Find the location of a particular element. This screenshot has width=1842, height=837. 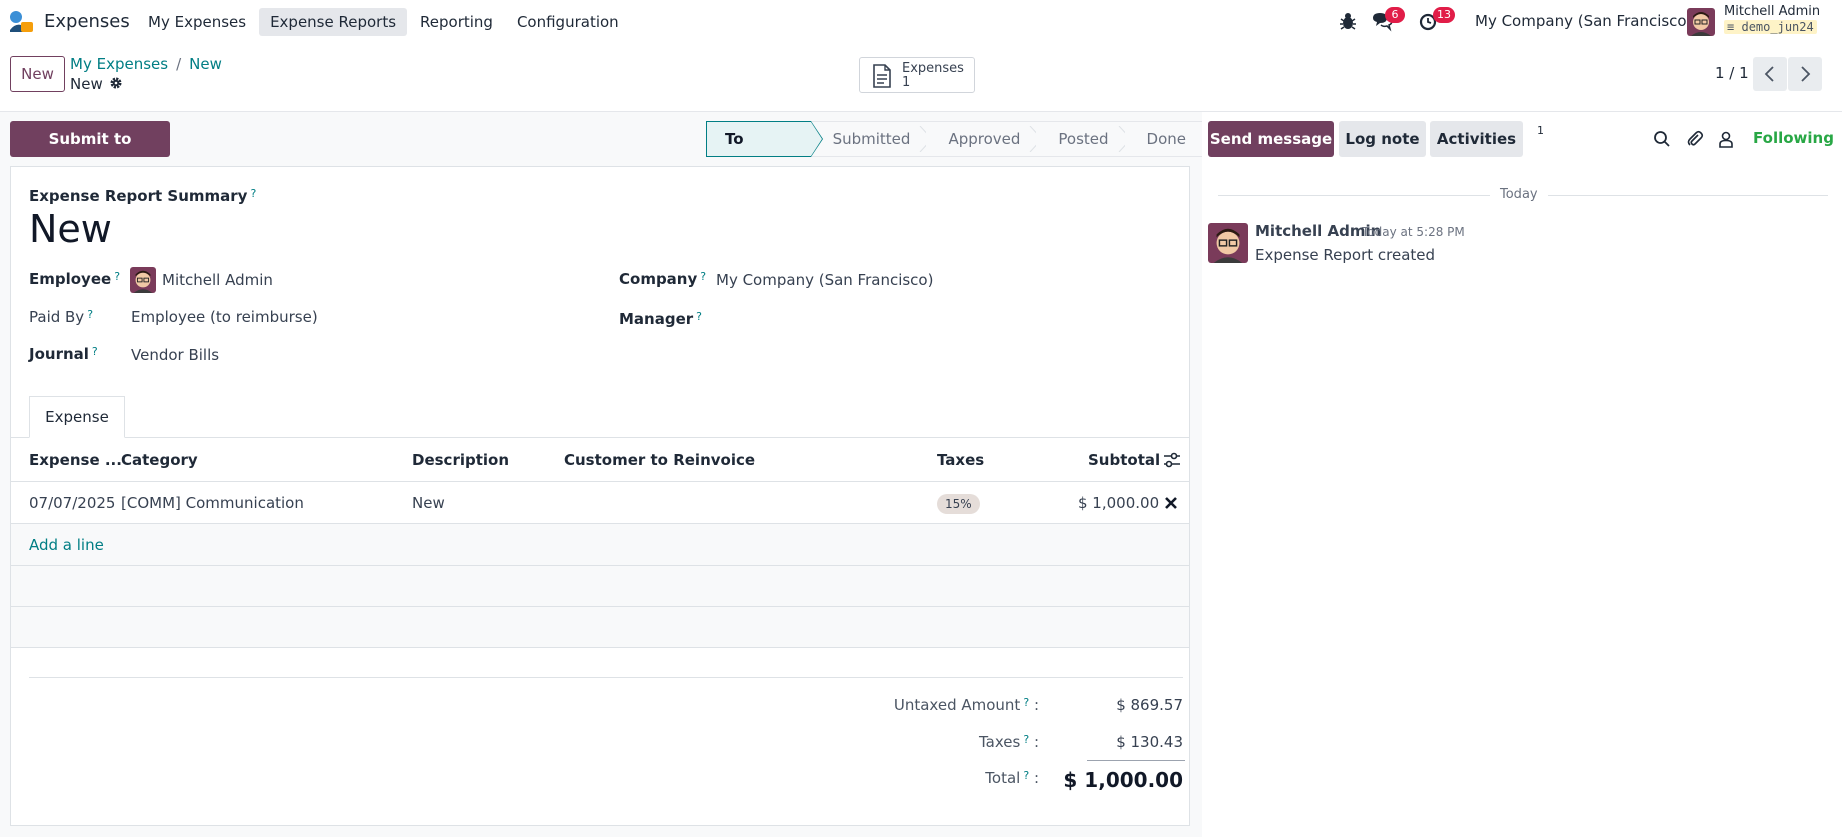

add-a-line-link: Add a line is located at coordinates (66, 545).